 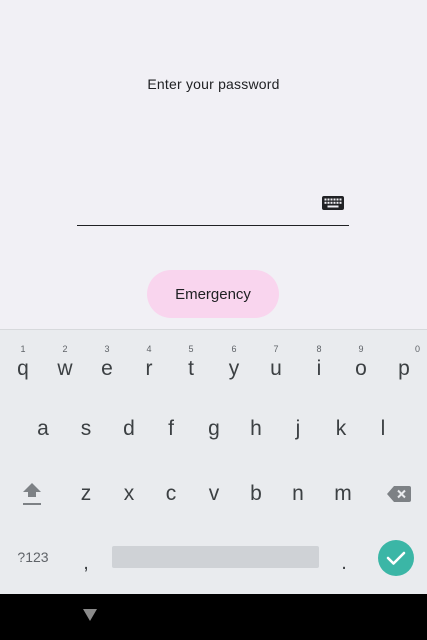 I want to click on key-label: i, so click(x=319, y=368).